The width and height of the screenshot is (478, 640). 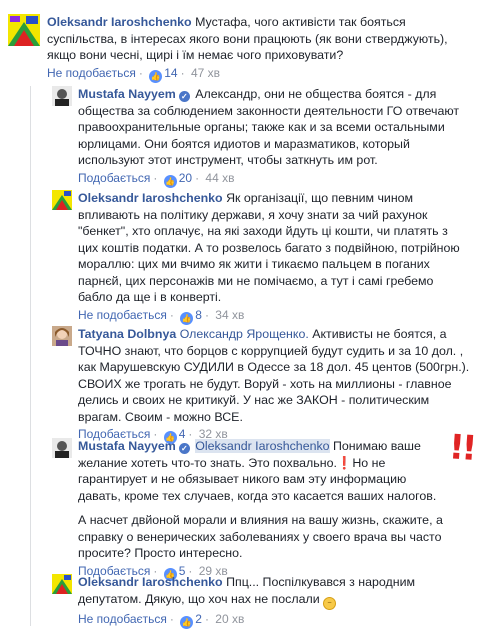 What do you see at coordinates (30, 356) in the screenshot?
I see `thread-line` at bounding box center [30, 356].